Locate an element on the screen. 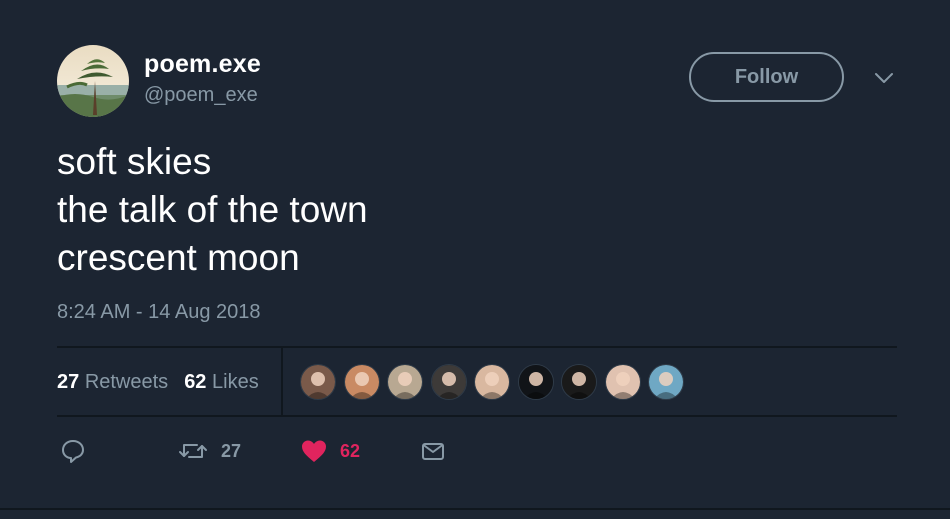  retweets-stat: 27 Retweets is located at coordinates (112, 382).